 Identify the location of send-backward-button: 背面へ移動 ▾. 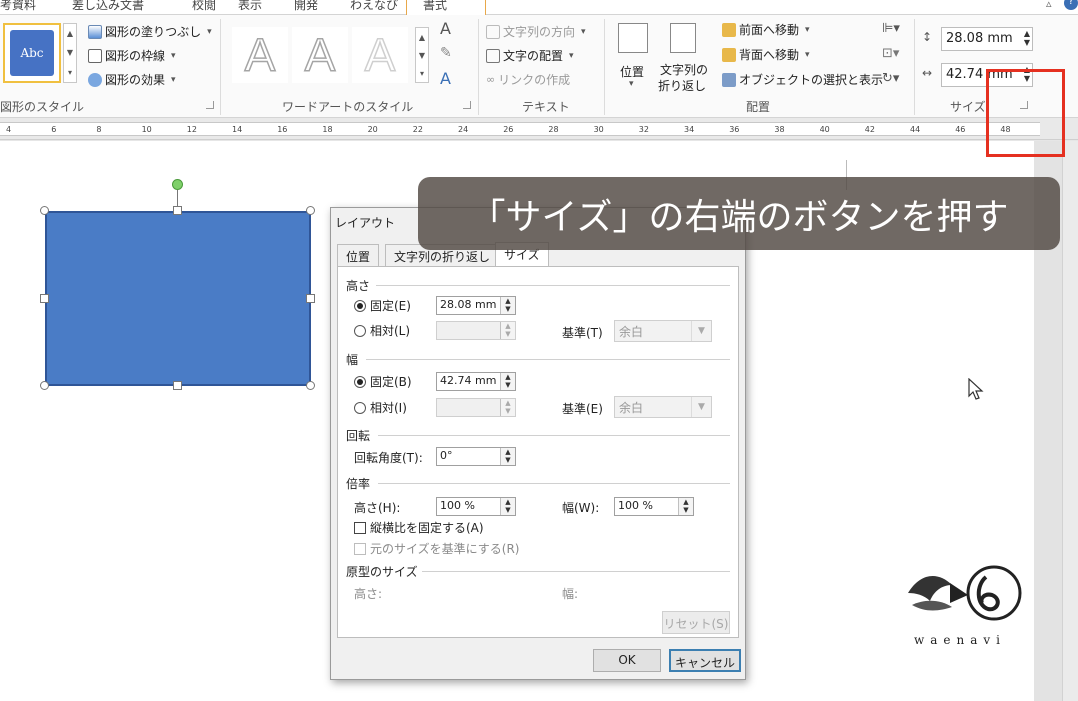
(766, 54).